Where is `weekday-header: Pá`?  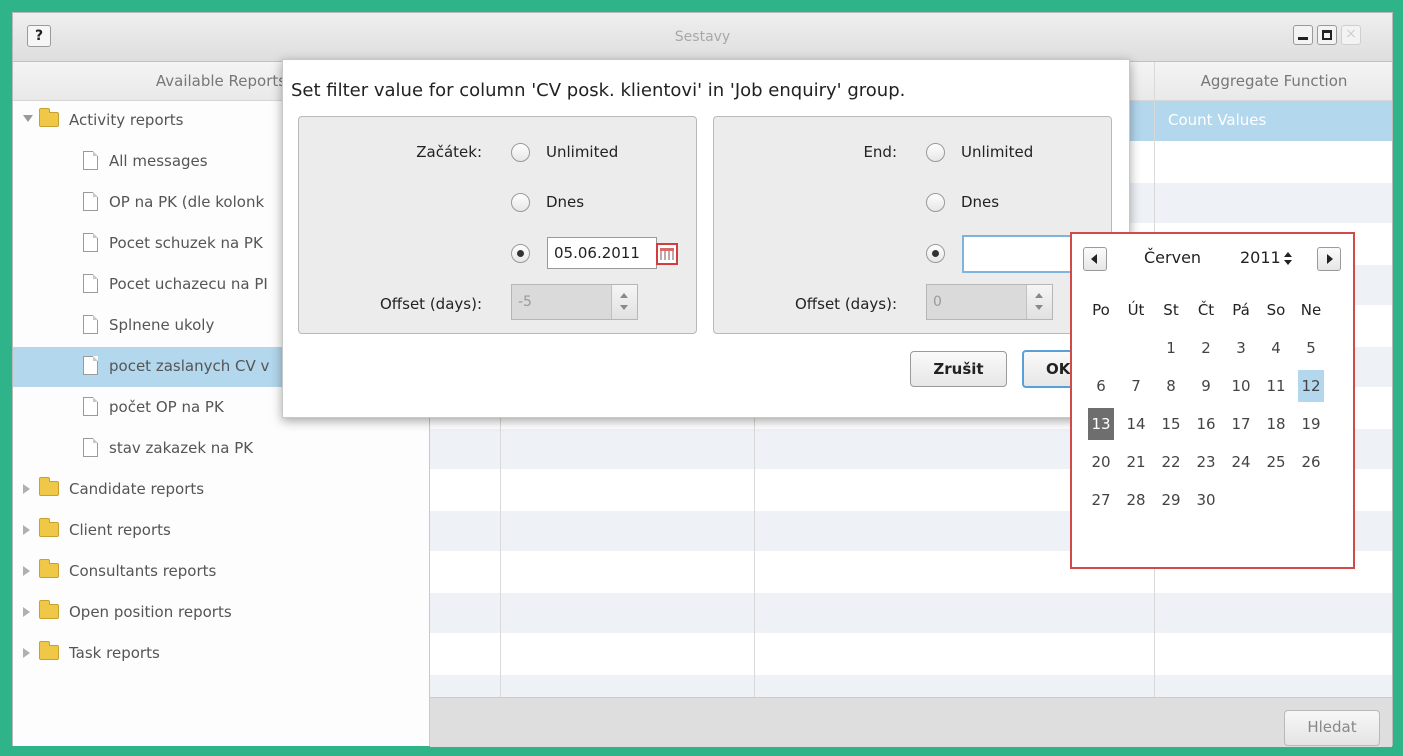 weekday-header: Pá is located at coordinates (1241, 310).